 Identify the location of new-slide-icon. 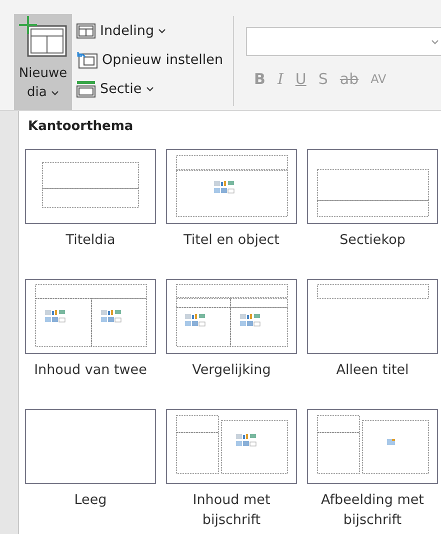
(43, 37).